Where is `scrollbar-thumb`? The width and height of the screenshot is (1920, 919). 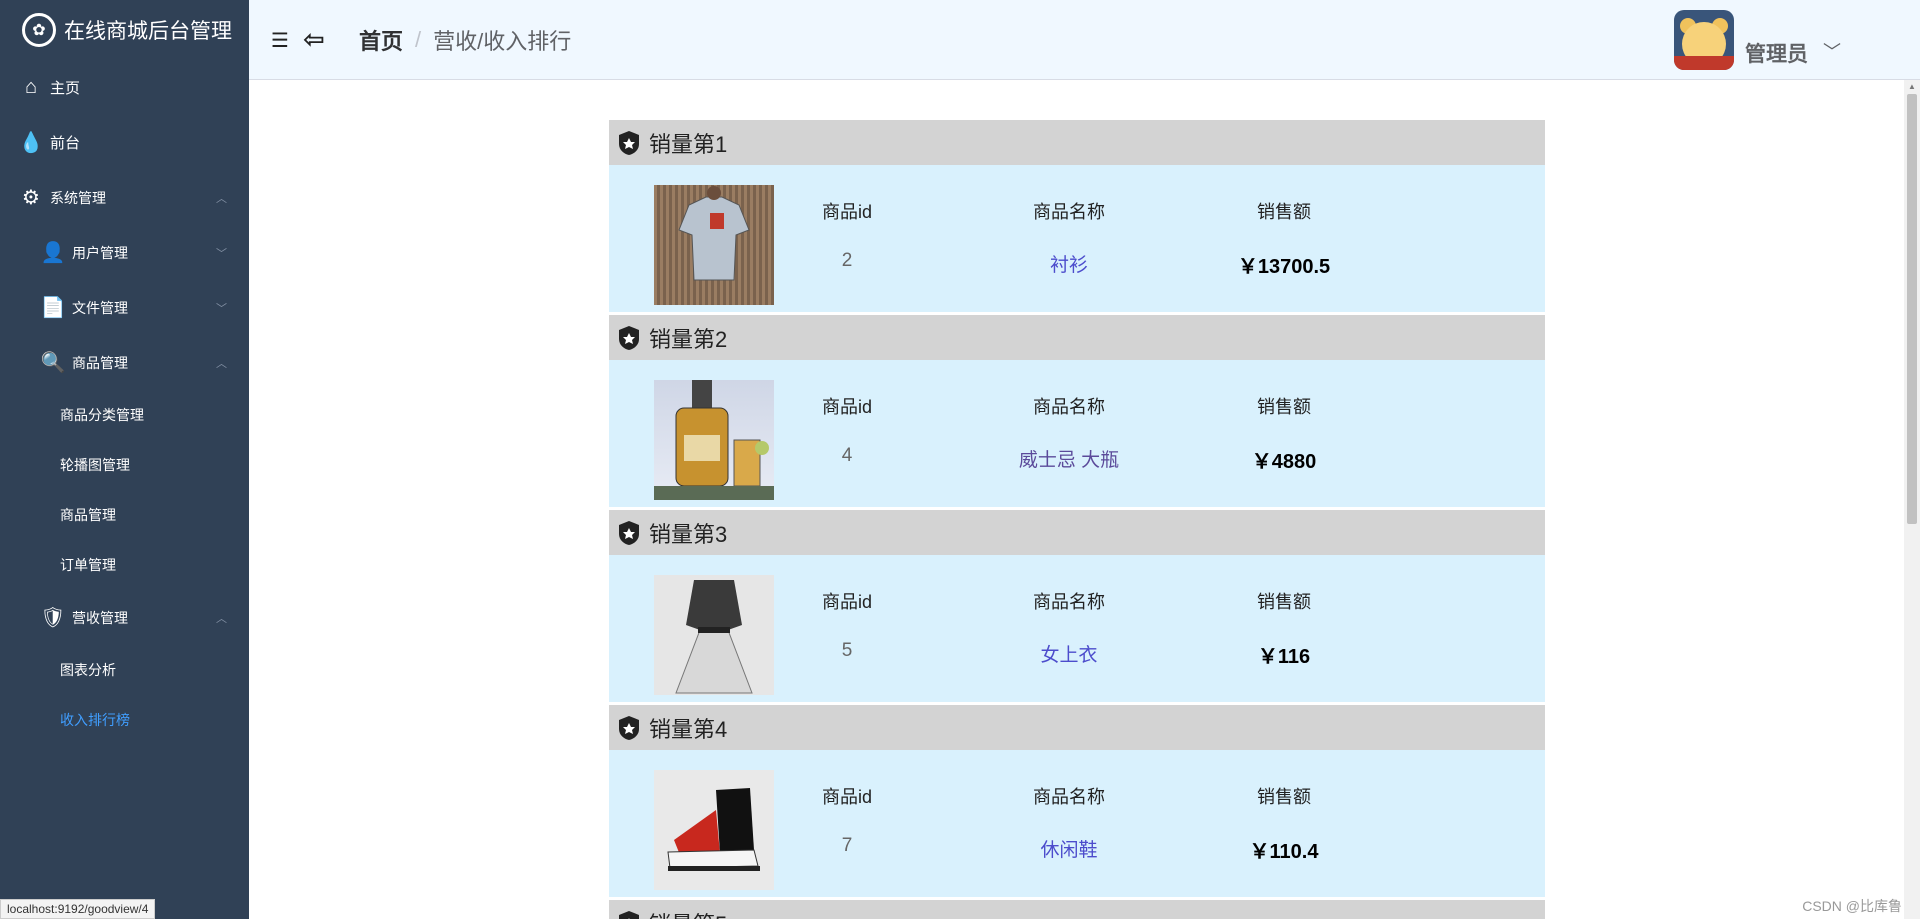
scrollbar-thumb is located at coordinates (1912, 309).